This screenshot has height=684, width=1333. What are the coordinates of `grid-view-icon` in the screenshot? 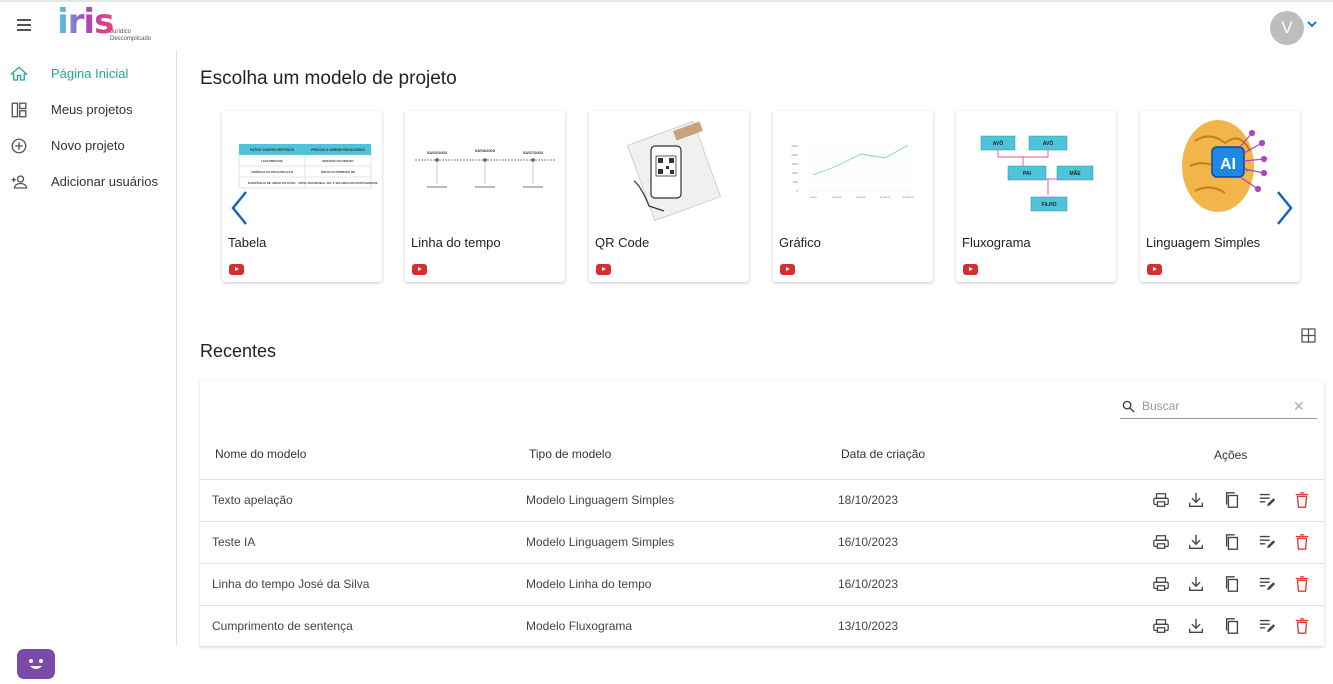 It's located at (1308, 335).